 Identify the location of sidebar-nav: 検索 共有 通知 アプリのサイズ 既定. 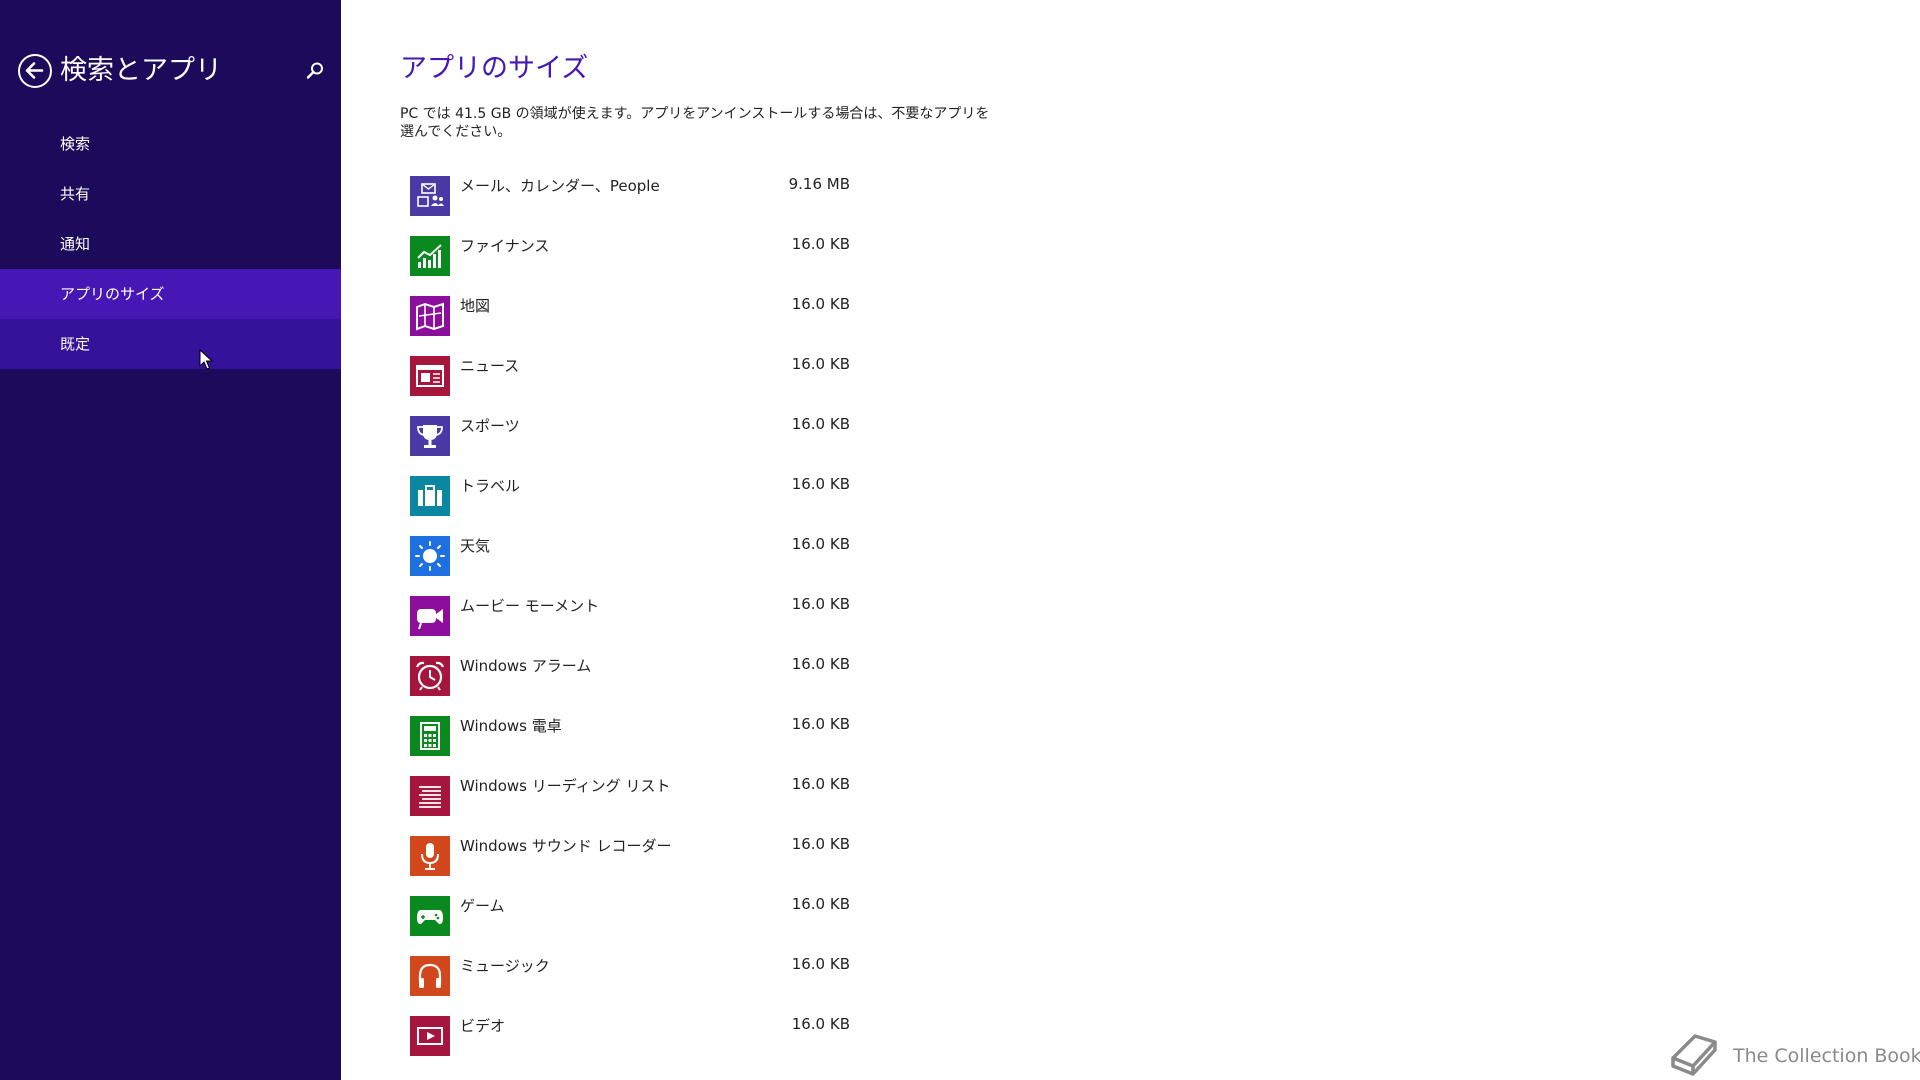
(170, 244).